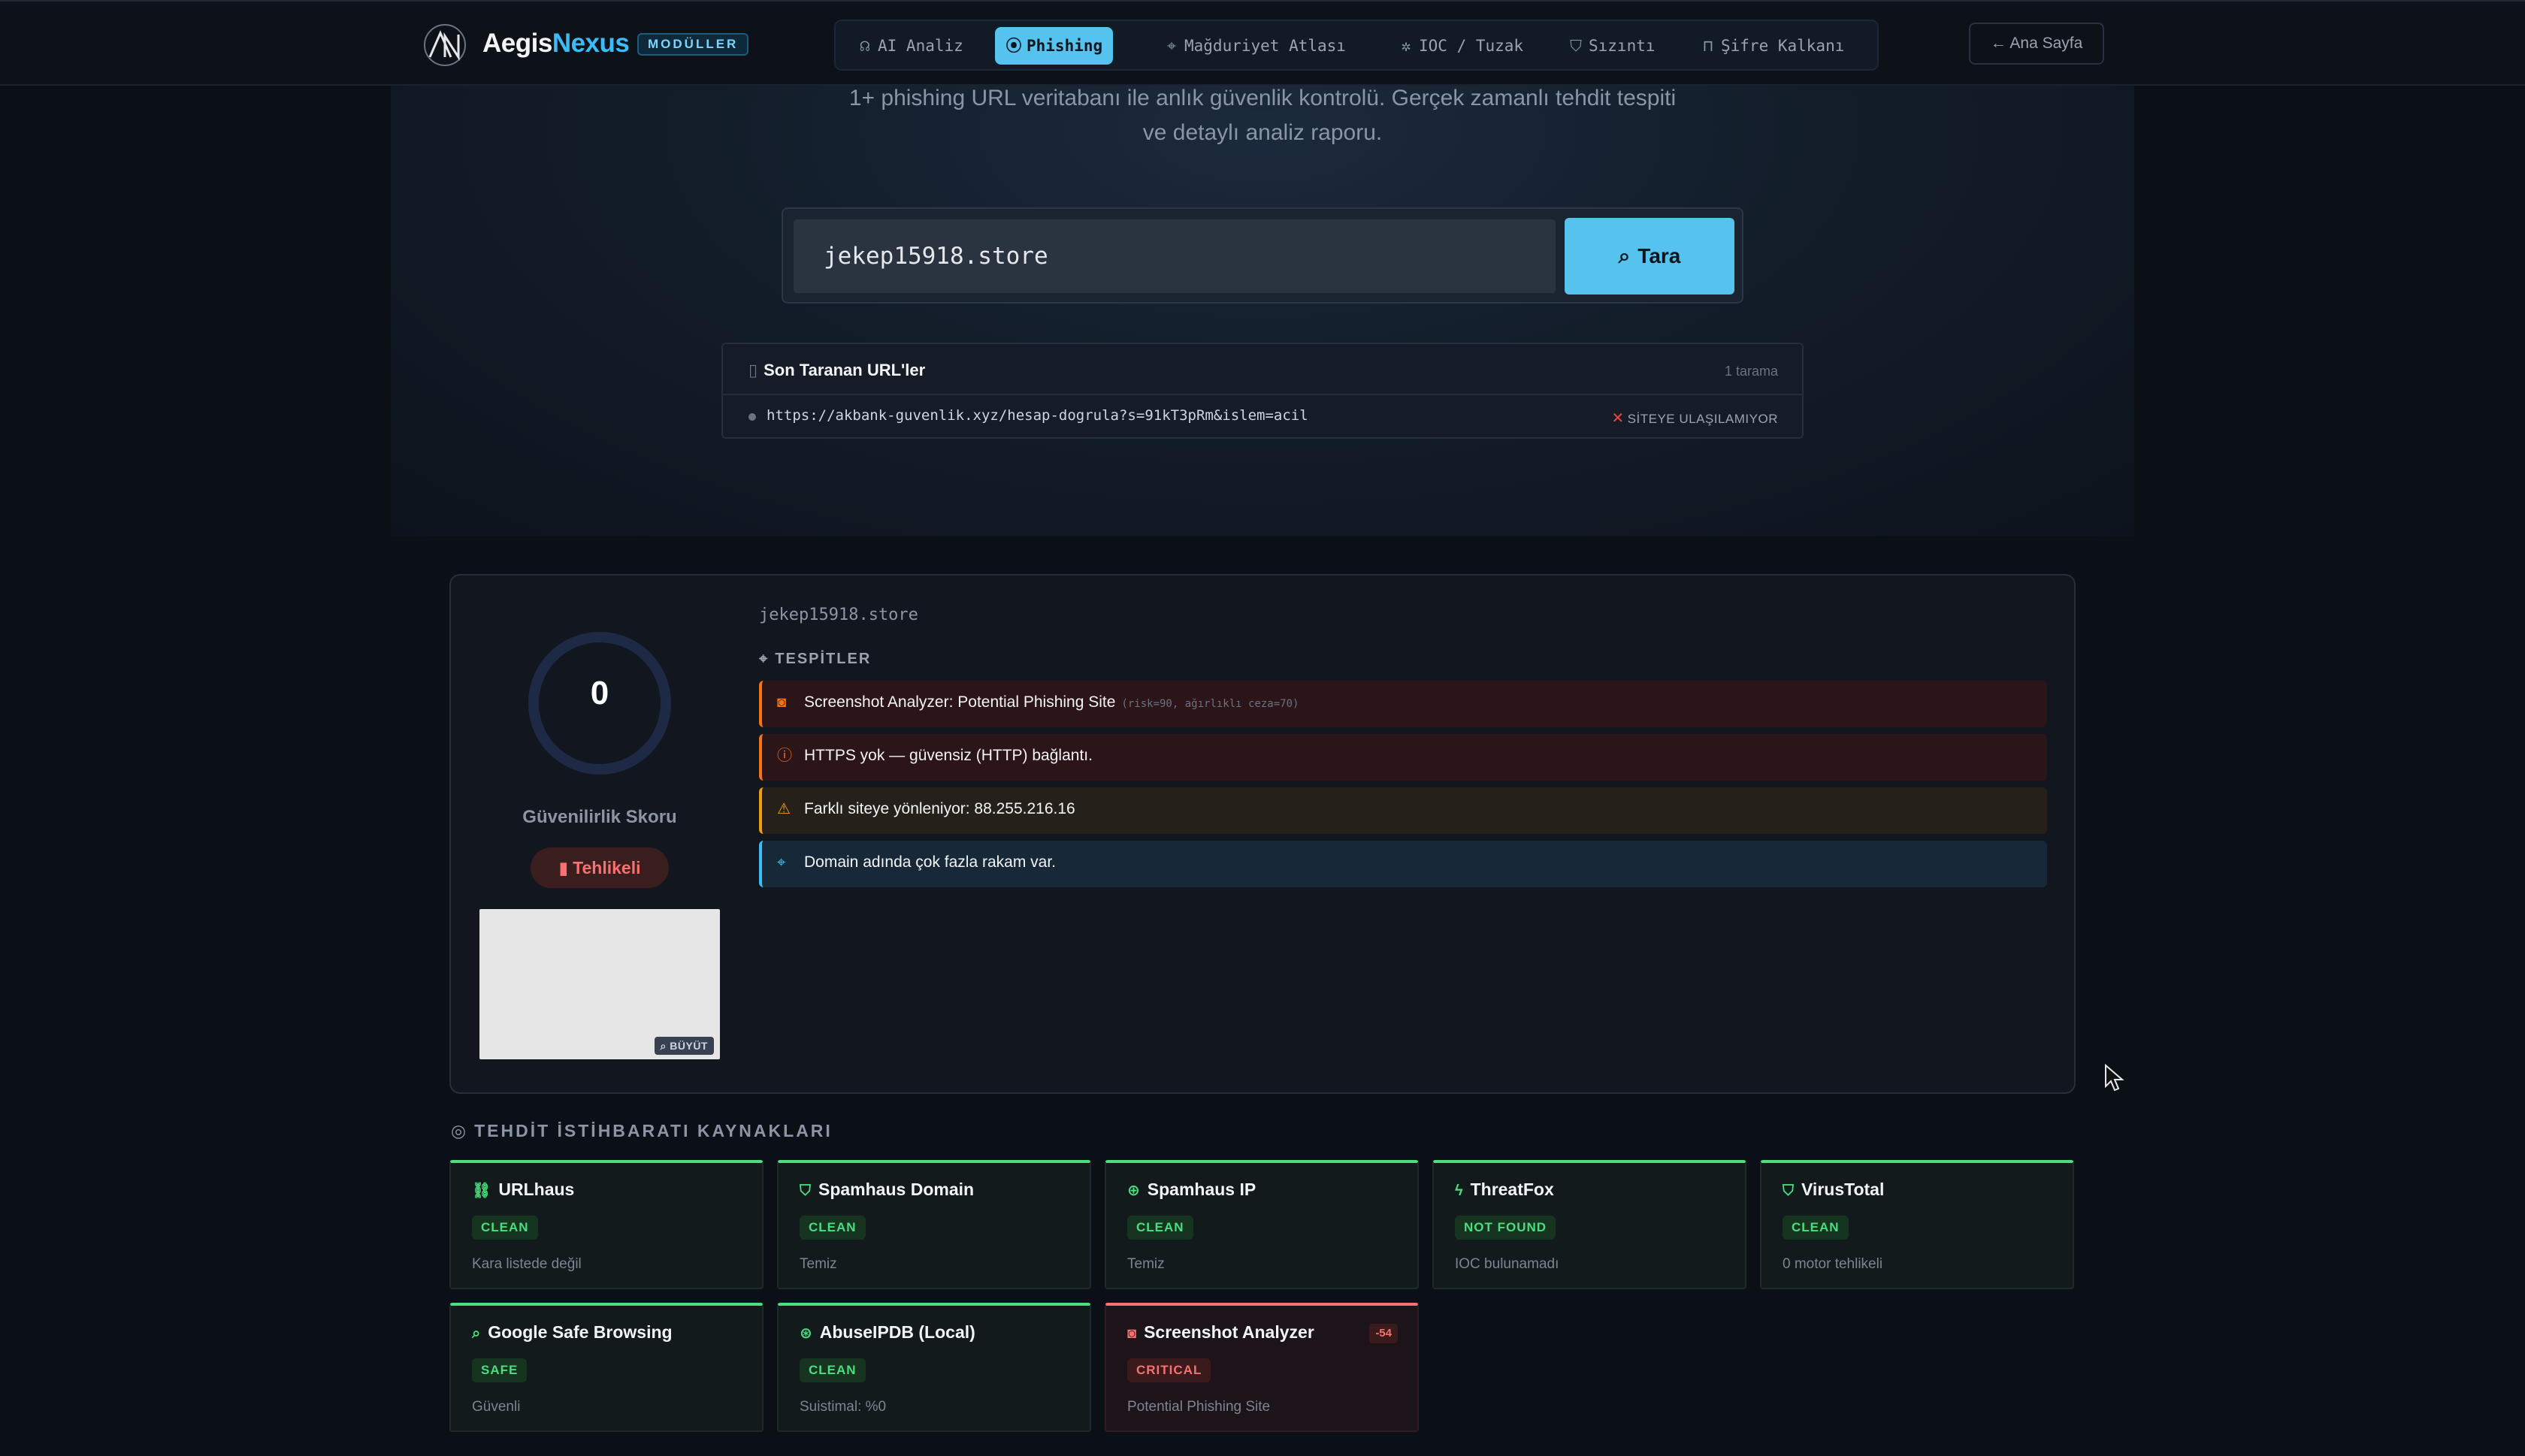 This screenshot has height=1456, width=2525. What do you see at coordinates (897, 1332) in the screenshot?
I see `source-name-text: AbuseIPDB (Local)` at bounding box center [897, 1332].